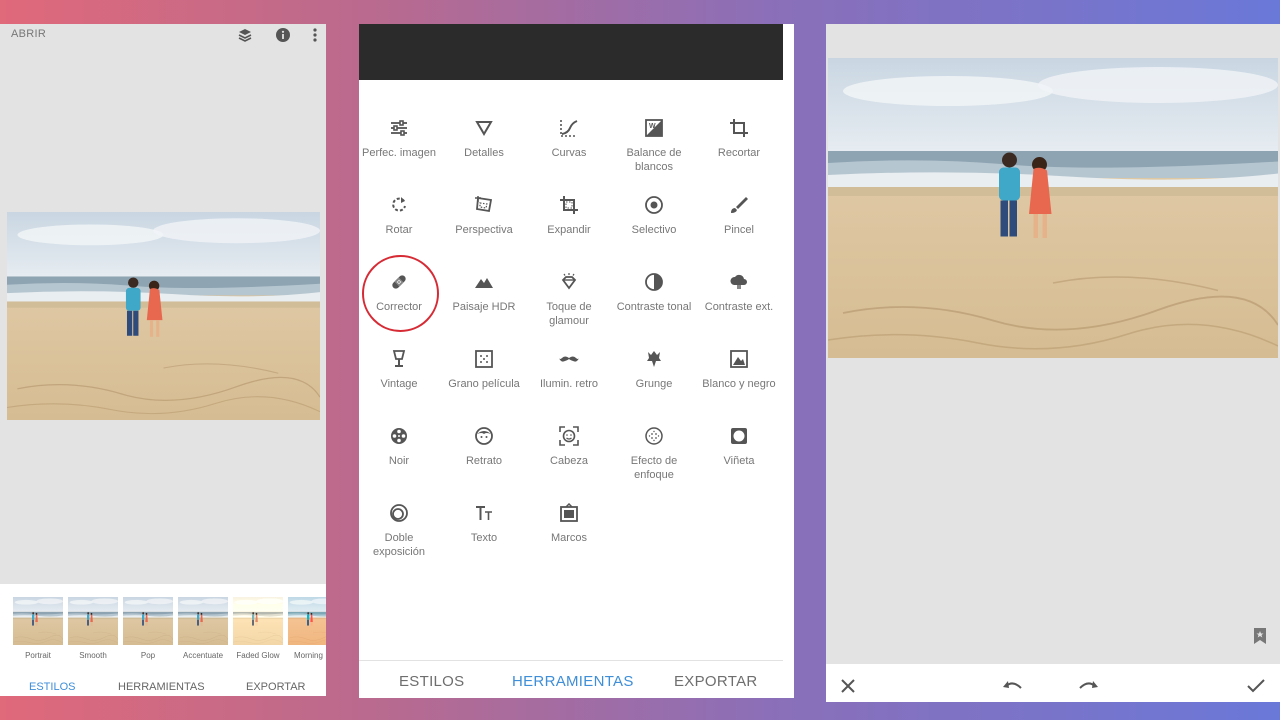 The image size is (1280, 720). What do you see at coordinates (399, 282) in the screenshot?
I see `healing-icon` at bounding box center [399, 282].